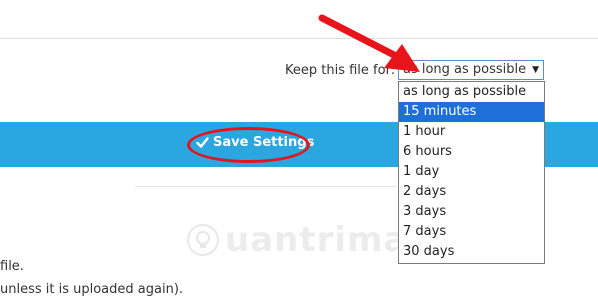 This screenshot has width=598, height=305. Describe the element at coordinates (471, 112) in the screenshot. I see `dropdown-option: 15 minutes` at that location.